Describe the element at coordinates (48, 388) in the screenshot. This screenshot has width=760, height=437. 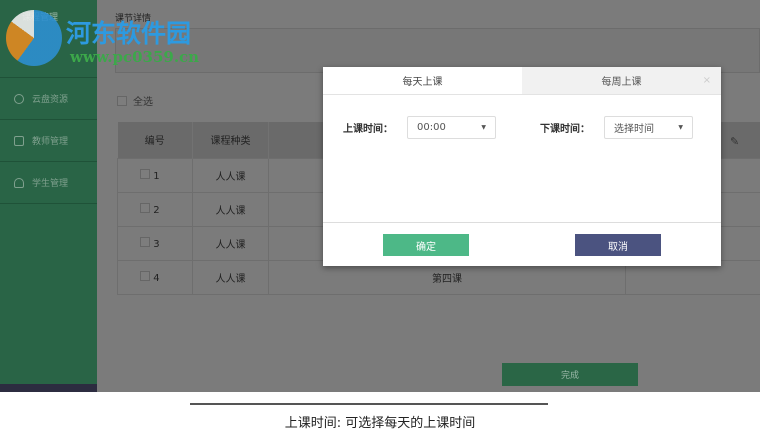
I see `sidebar-footer` at that location.